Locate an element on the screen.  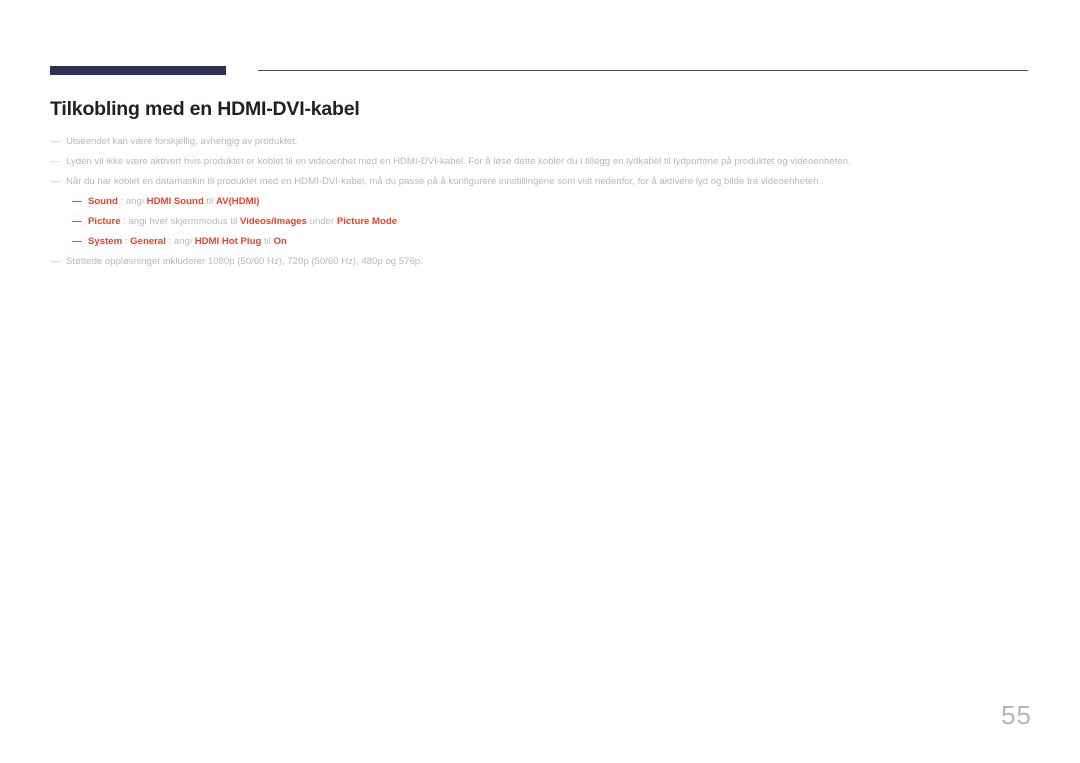
header-rule is located at coordinates (643, 70).